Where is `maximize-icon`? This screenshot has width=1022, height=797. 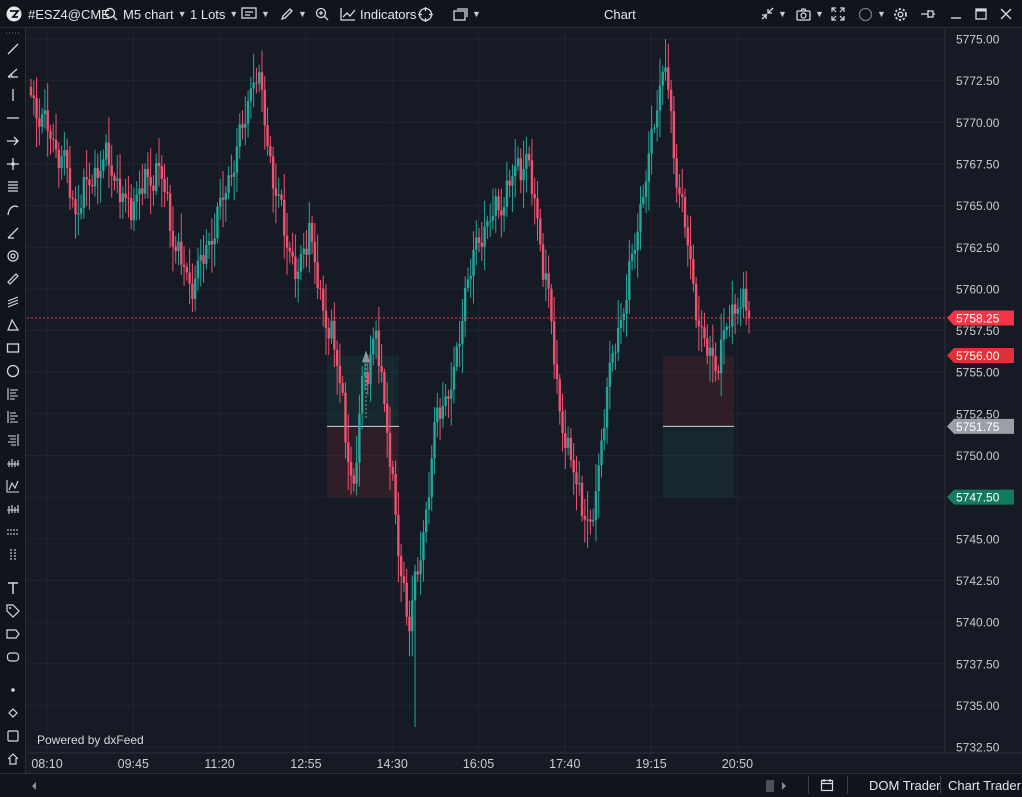
maximize-icon is located at coordinates (981, 14).